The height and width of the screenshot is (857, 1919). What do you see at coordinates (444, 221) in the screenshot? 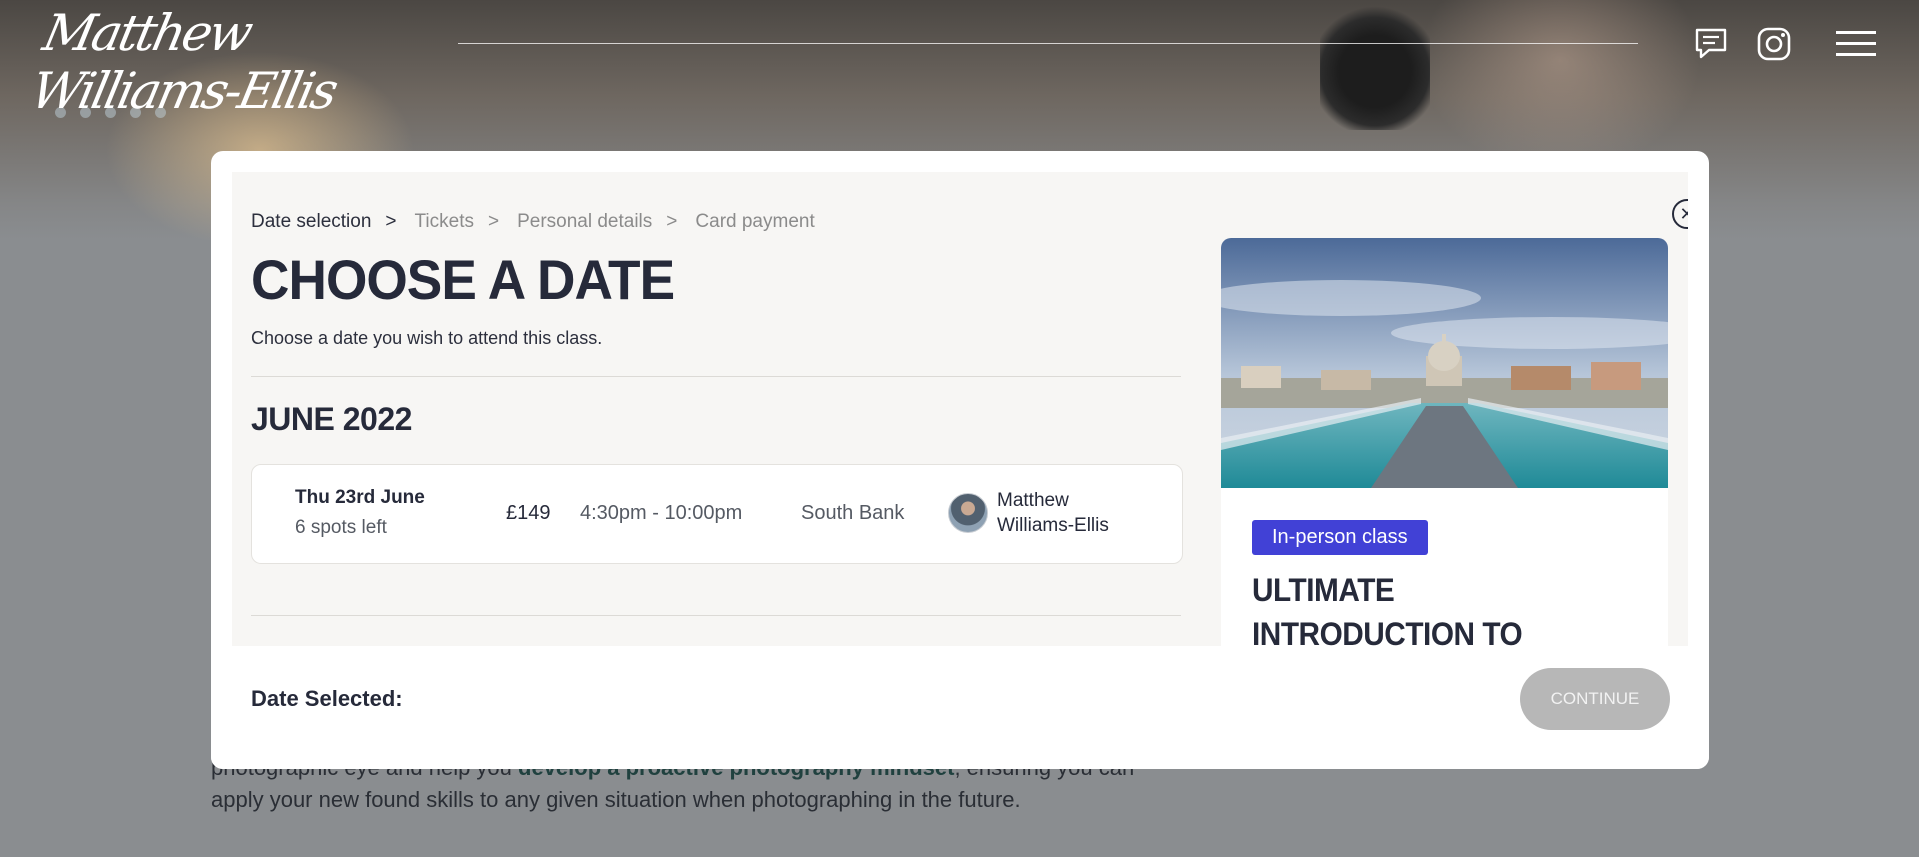
I see `breadcrumb-tickets: Tickets` at bounding box center [444, 221].